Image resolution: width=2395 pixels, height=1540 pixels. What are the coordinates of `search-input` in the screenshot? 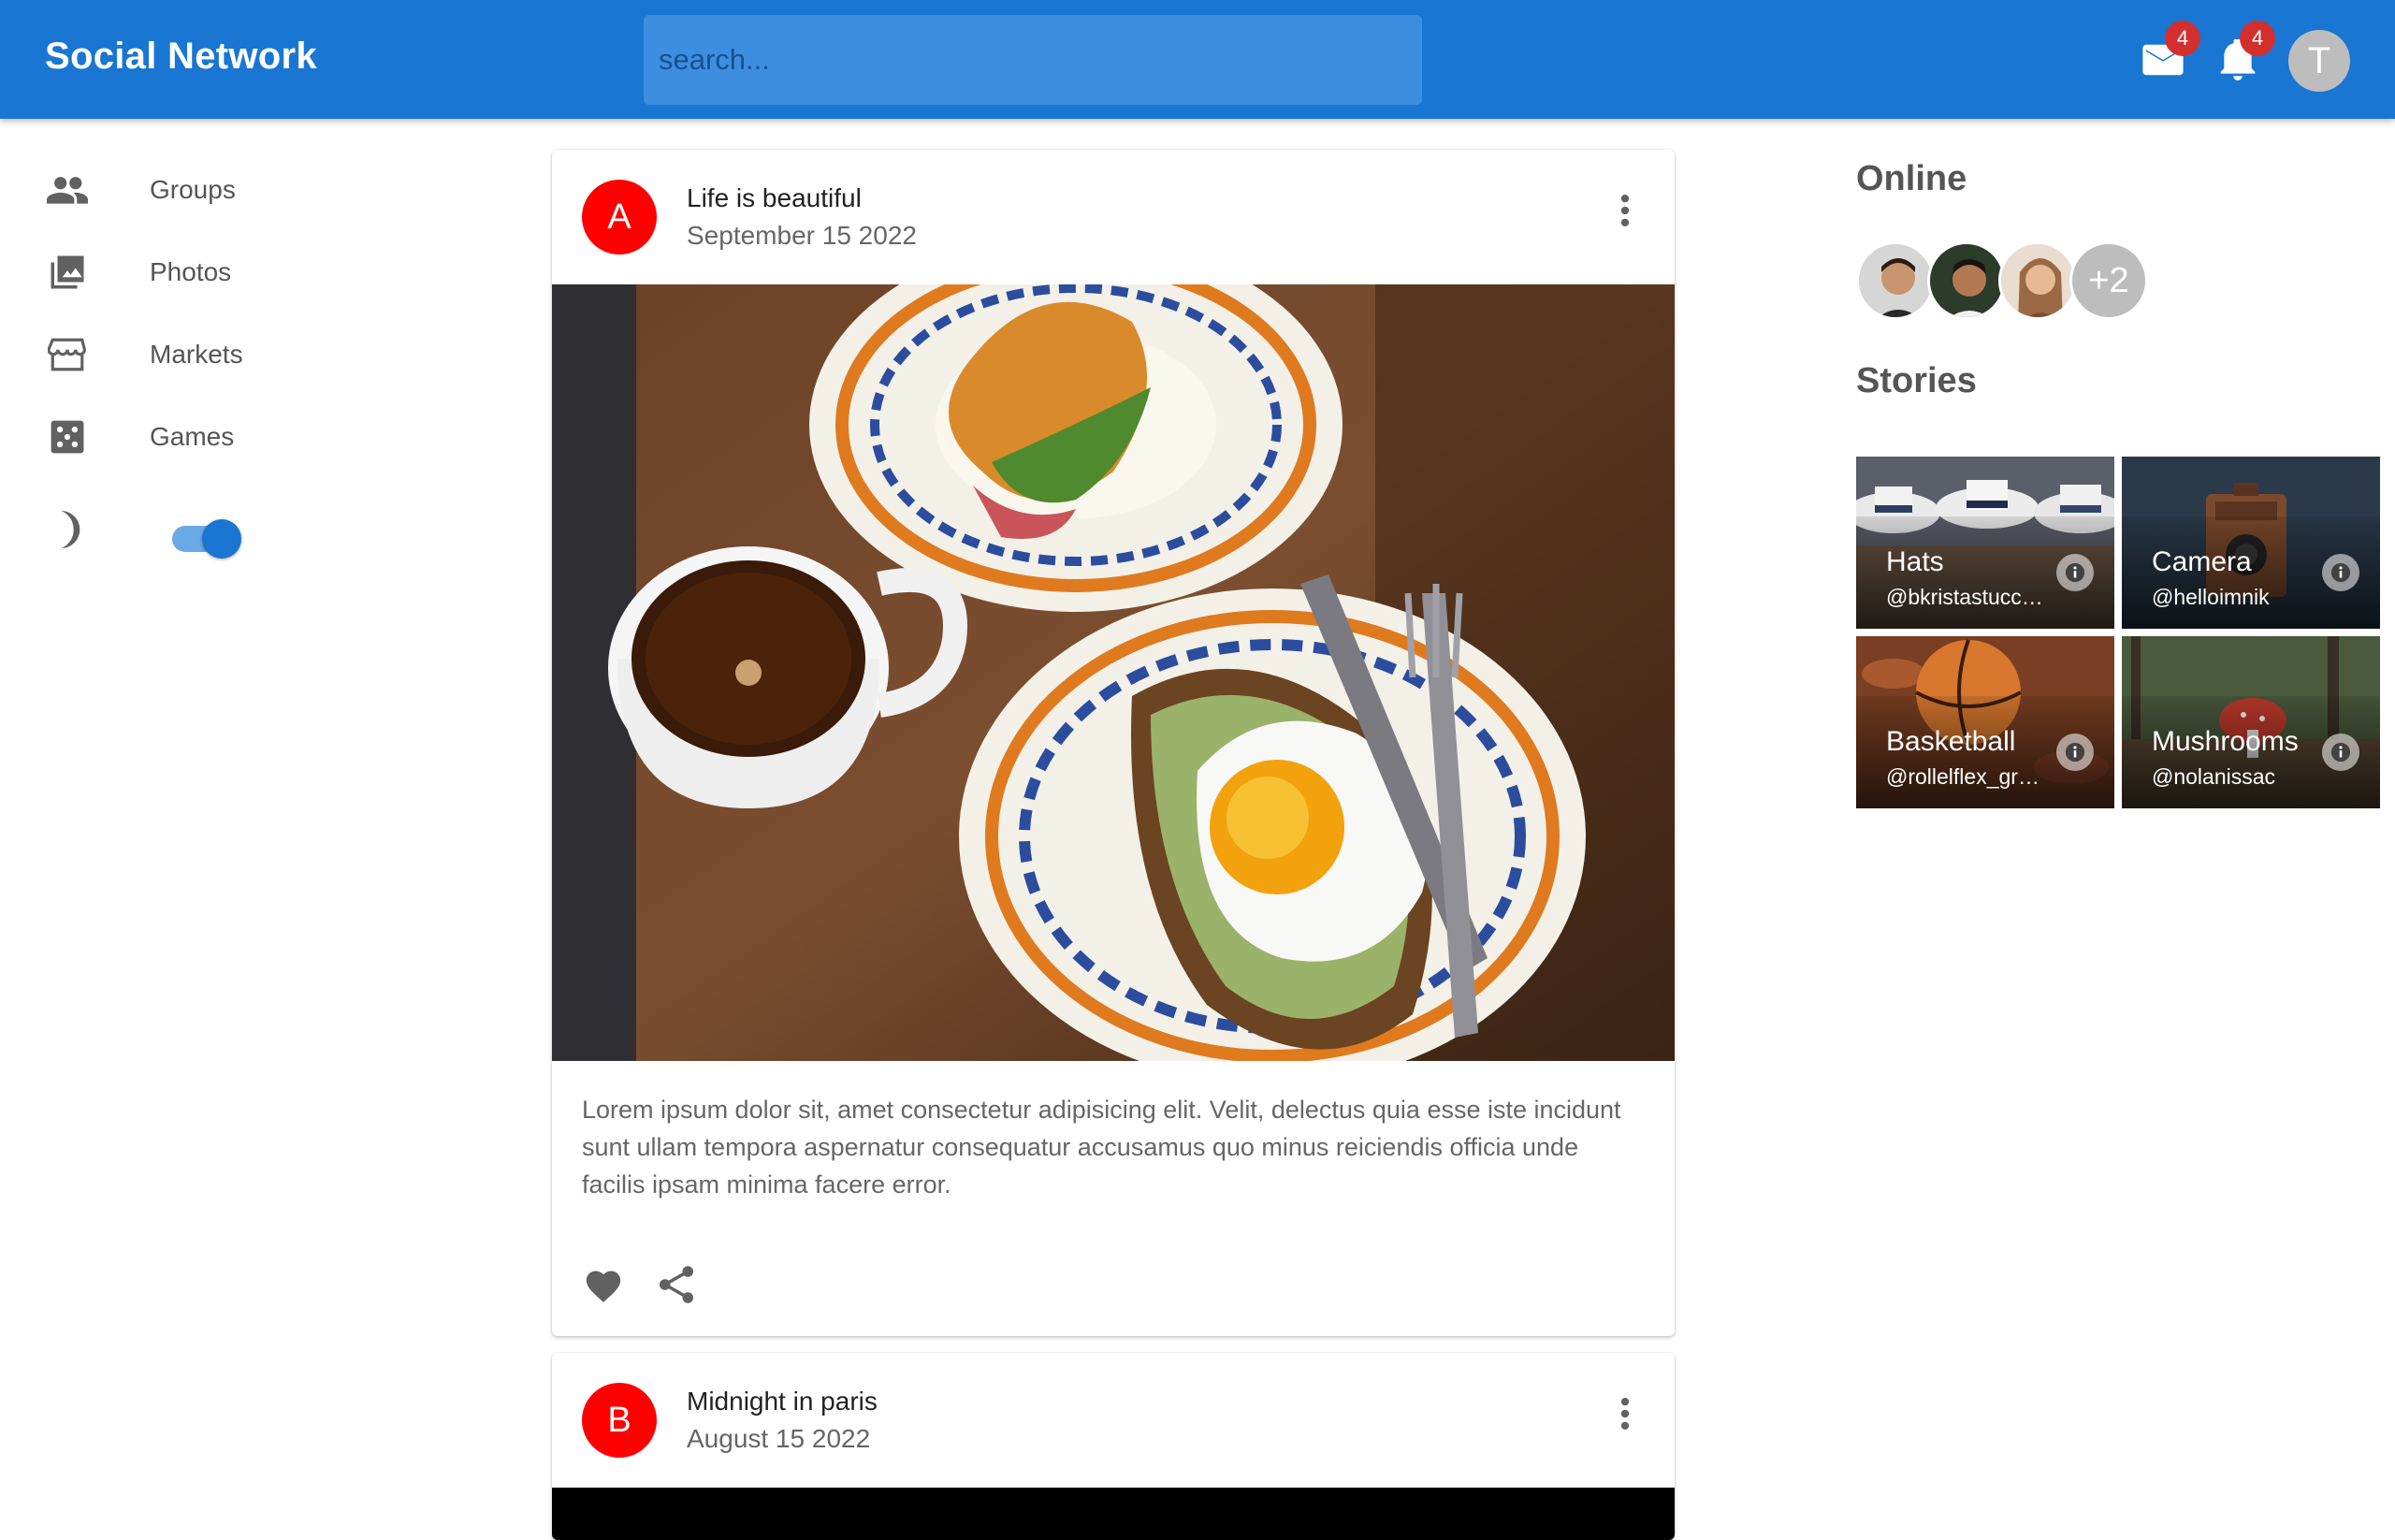 It's located at (1033, 60).